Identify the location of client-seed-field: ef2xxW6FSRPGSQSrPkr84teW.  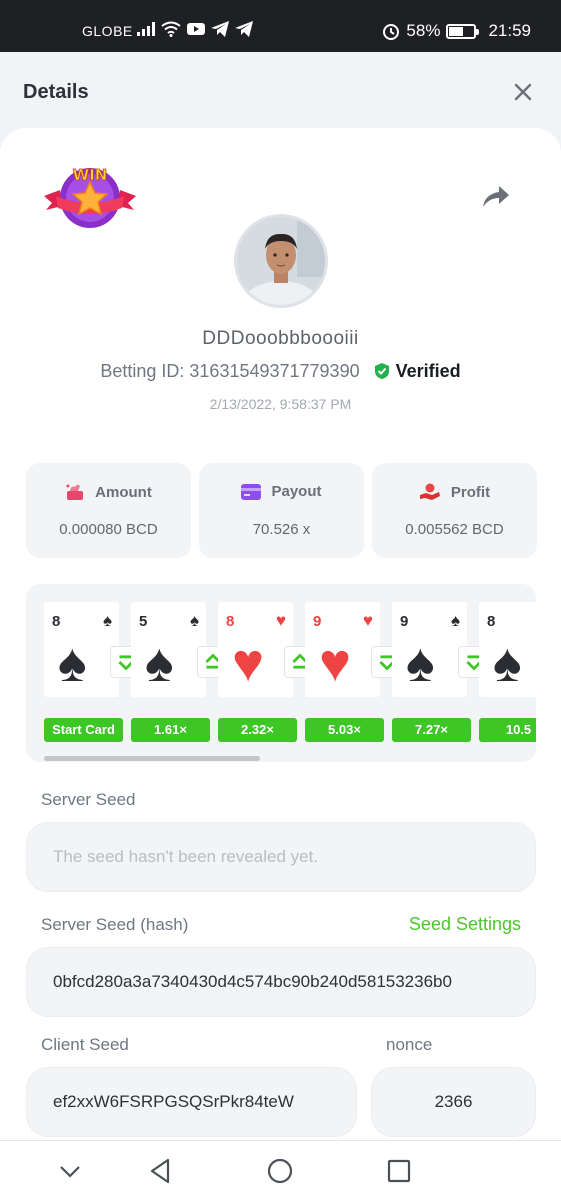
(191, 1102).